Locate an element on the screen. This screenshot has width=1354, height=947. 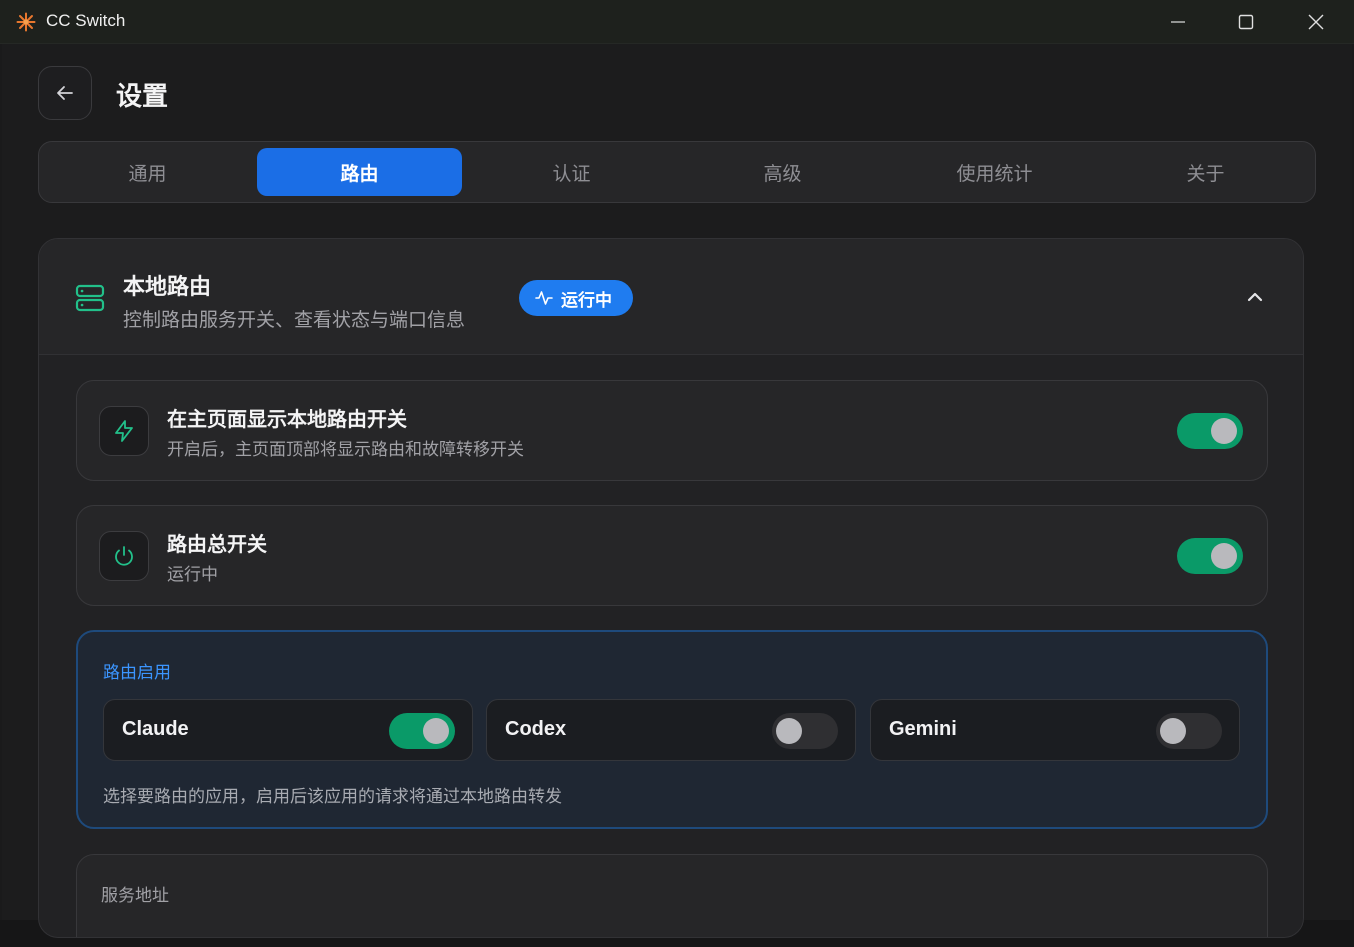
chevron-up-icon is located at coordinates (1255, 297).